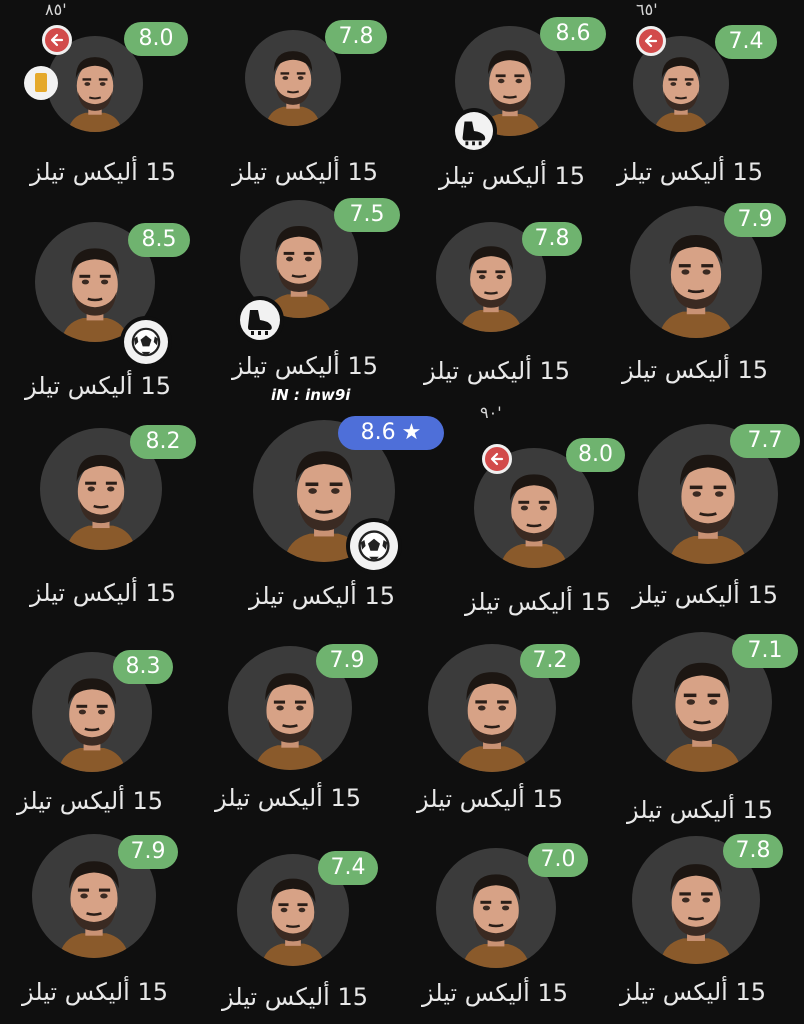  I want to click on substitution-minute: ٨٥', so click(56, 9).